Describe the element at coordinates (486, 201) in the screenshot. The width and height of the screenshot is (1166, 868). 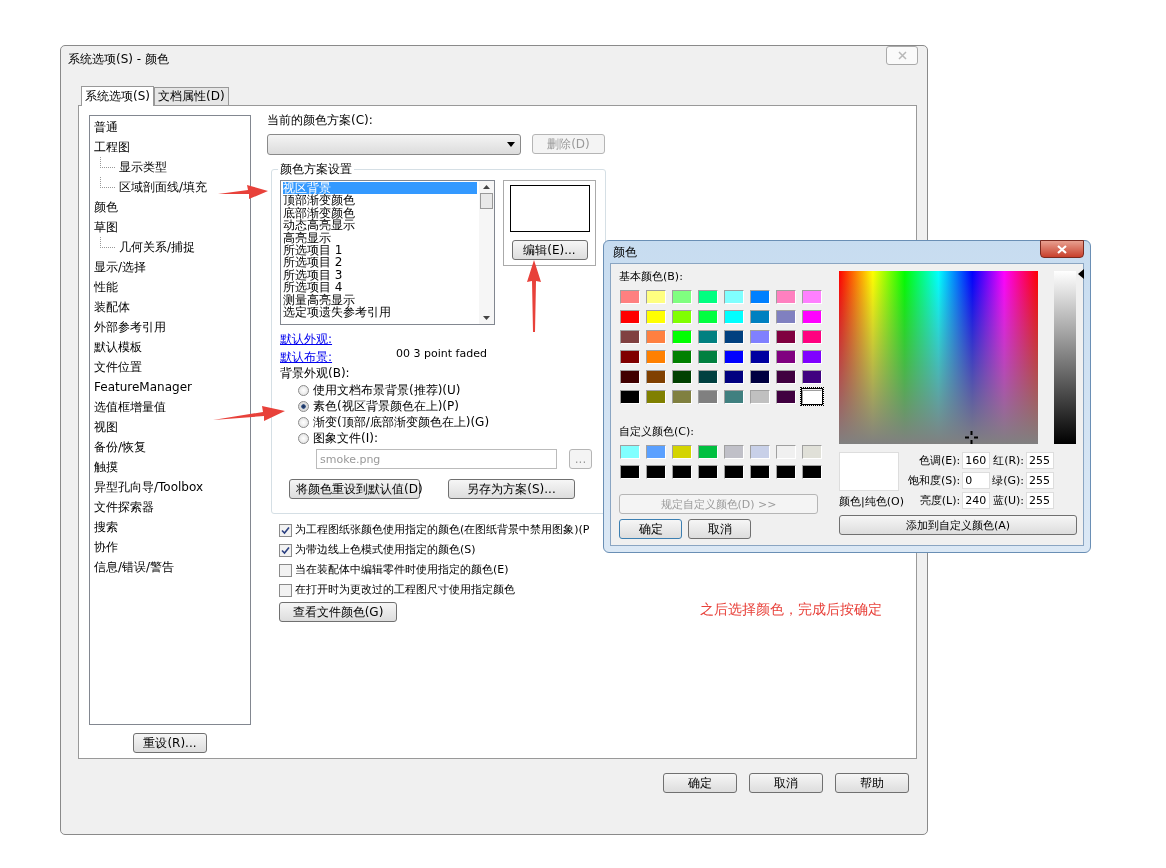
I see `scroll-thumb` at that location.